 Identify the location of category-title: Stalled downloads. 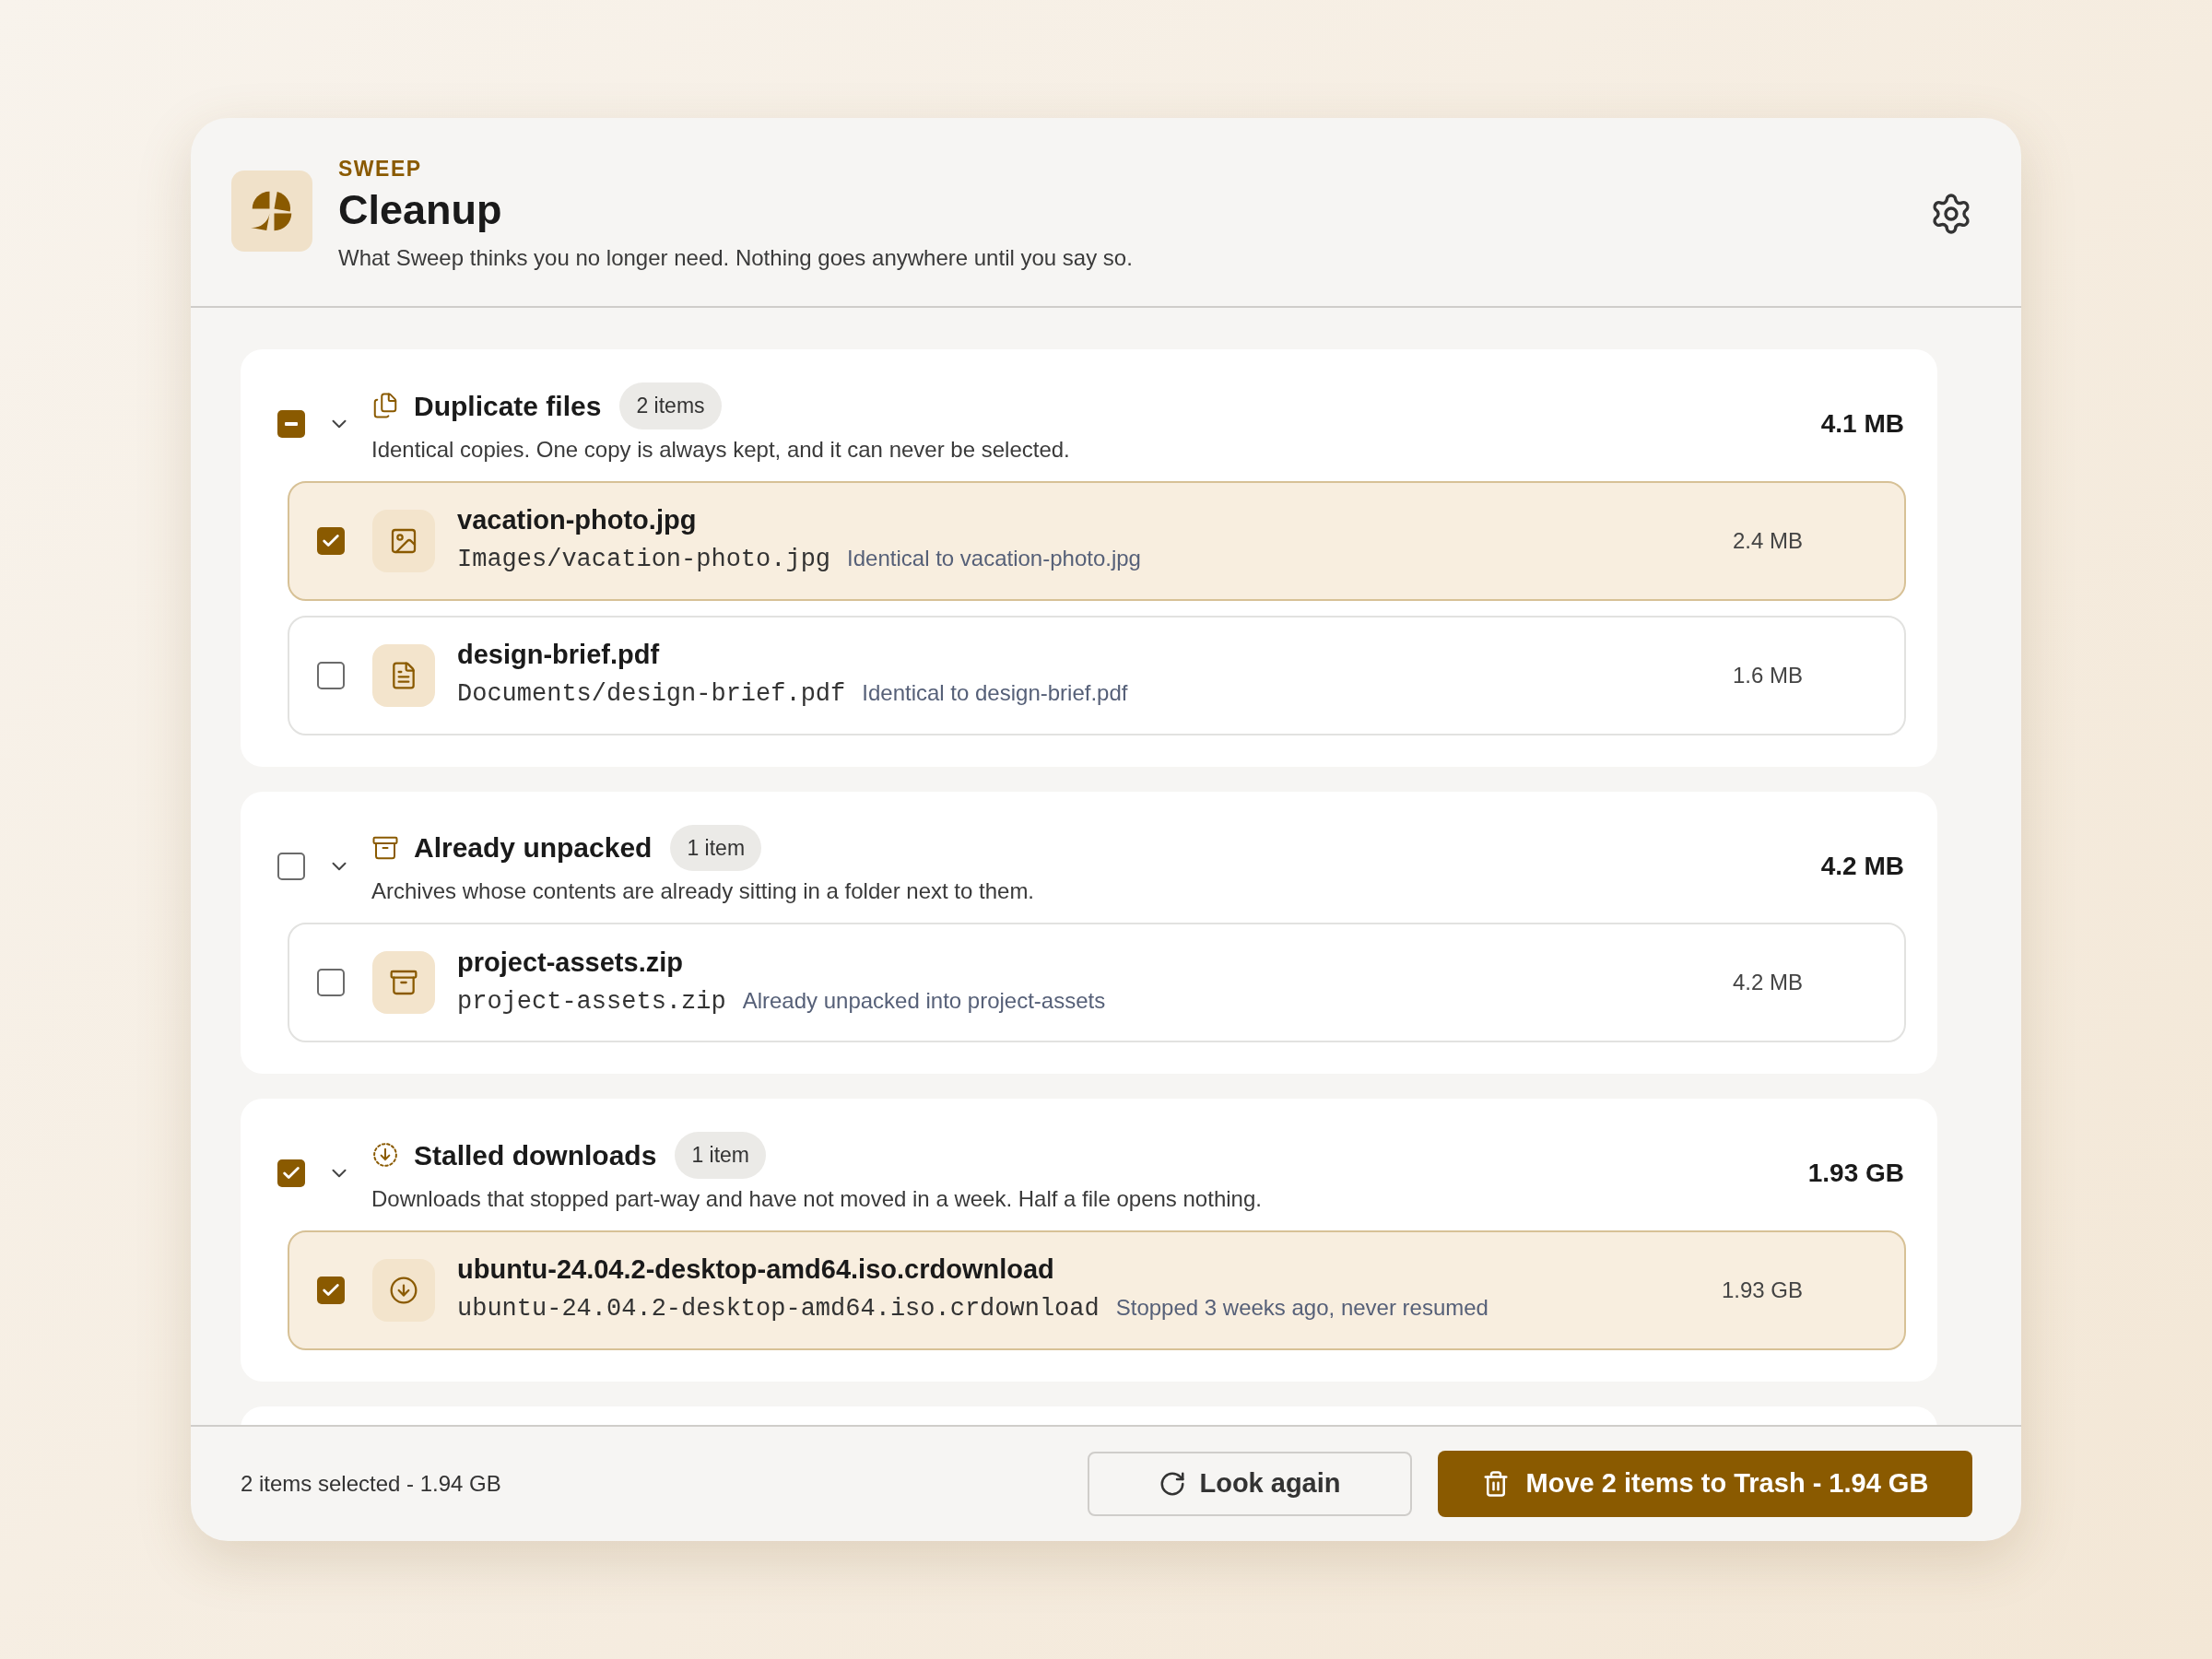
(535, 1155).